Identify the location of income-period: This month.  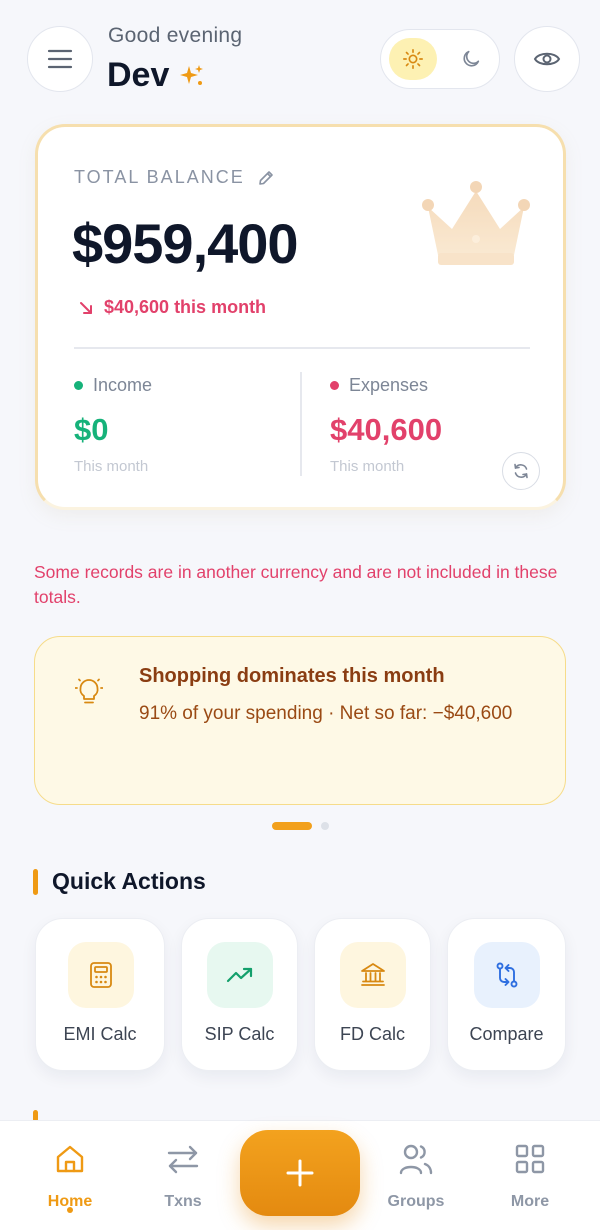
(111, 466).